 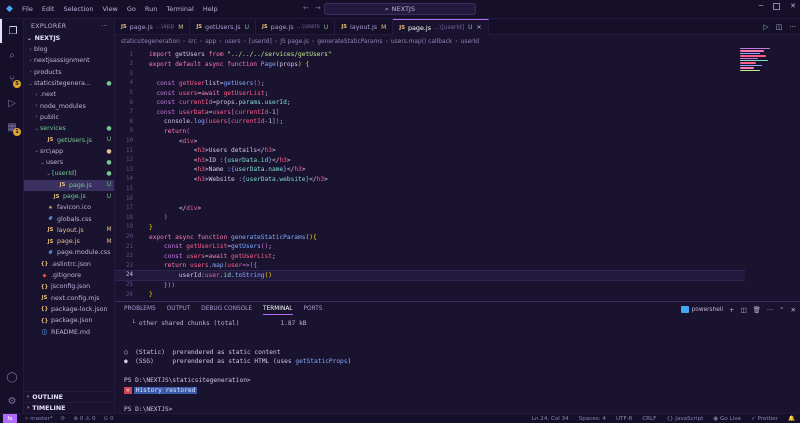 What do you see at coordinates (69, 207) in the screenshot?
I see `file-item: ★ favicon.ico` at bounding box center [69, 207].